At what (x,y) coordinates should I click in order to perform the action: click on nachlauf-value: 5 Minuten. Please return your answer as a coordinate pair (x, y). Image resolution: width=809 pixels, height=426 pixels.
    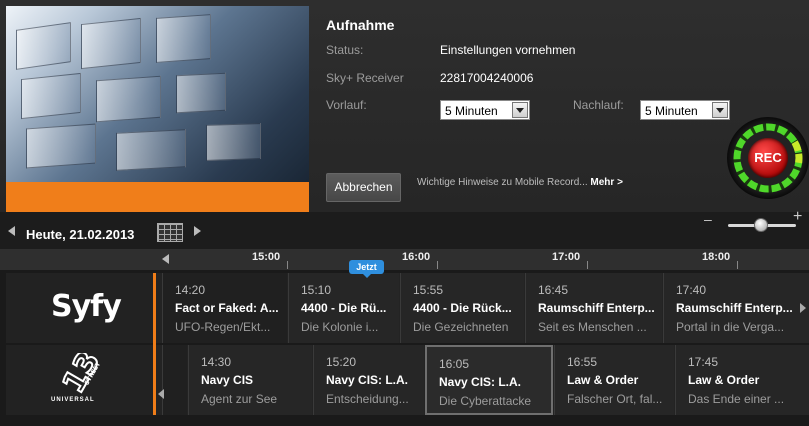
    Looking at the image, I should click on (671, 111).